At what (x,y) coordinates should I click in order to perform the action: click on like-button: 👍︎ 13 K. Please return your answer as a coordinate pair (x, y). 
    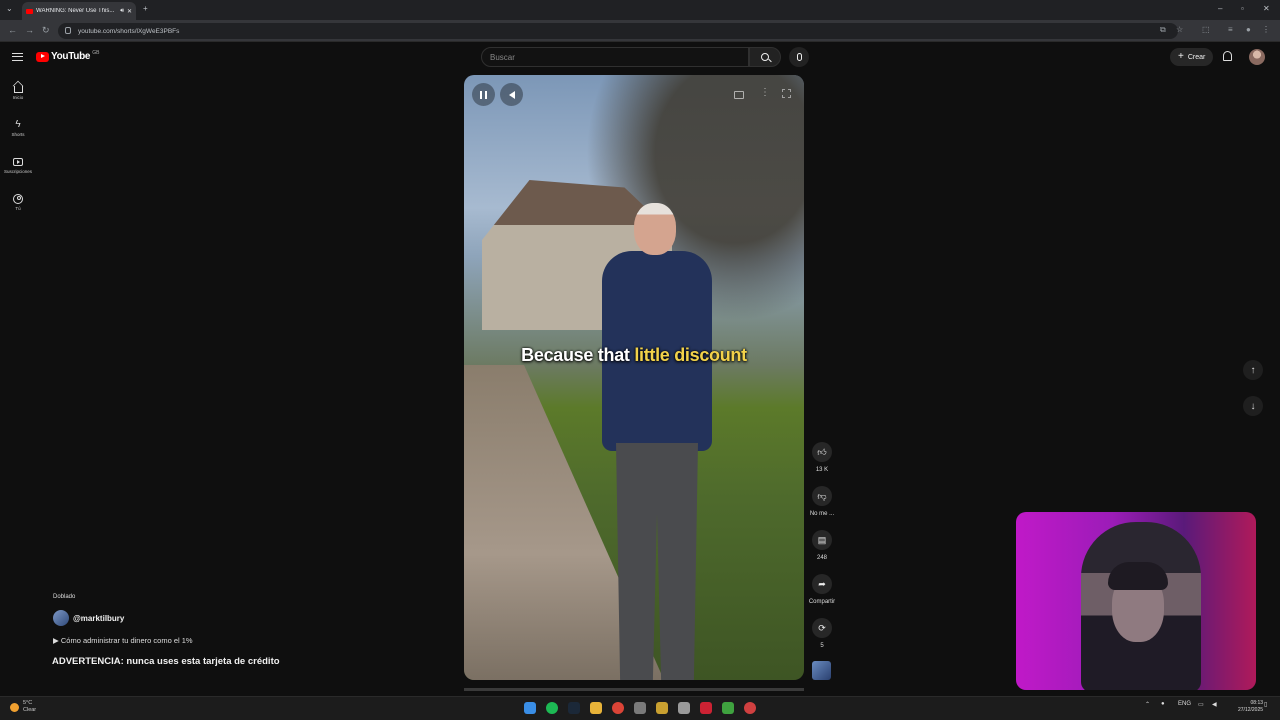
    Looking at the image, I should click on (822, 457).